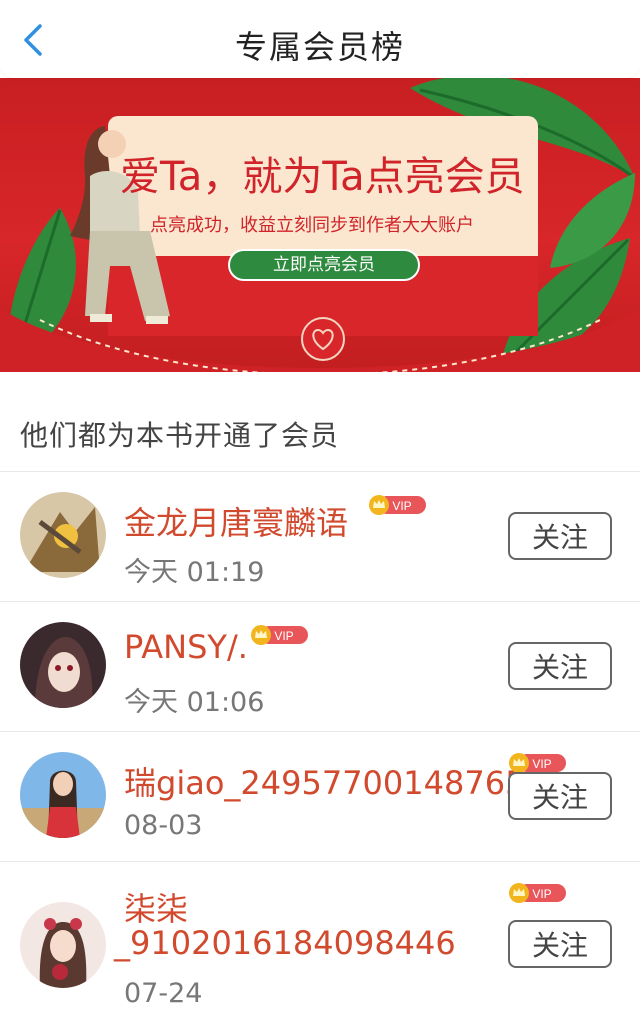  Describe the element at coordinates (322, 177) in the screenshot. I see `banner-headline: 爱Ta，就为Ta点亮会员` at that location.